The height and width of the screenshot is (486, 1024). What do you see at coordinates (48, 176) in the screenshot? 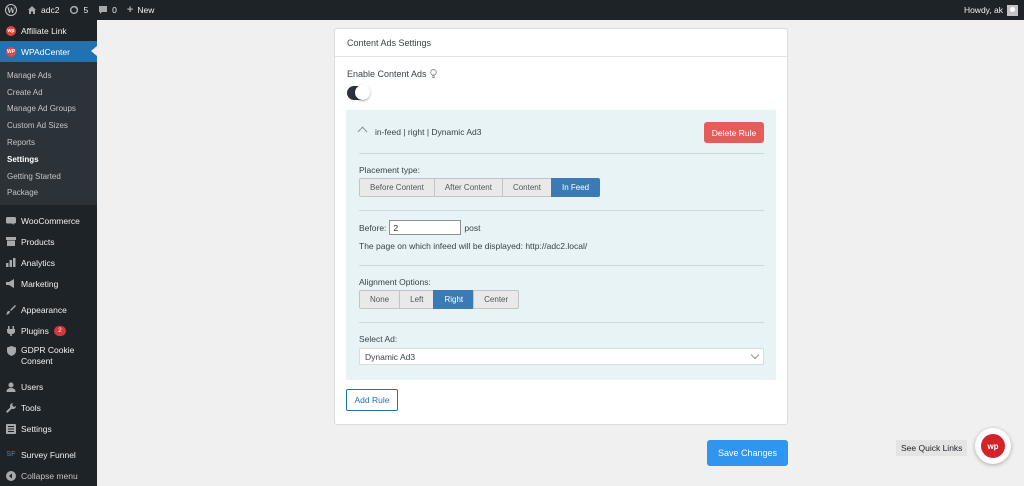
I see `submenu-getting-started: Getting Started` at bounding box center [48, 176].